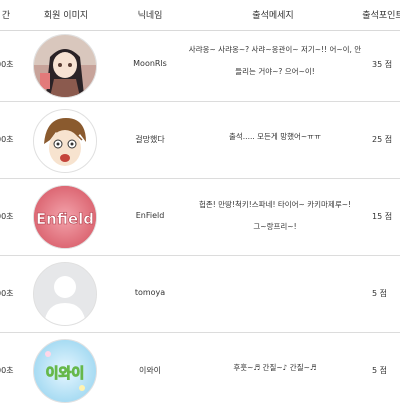 This screenshot has height=409, width=400. What do you see at coordinates (382, 139) in the screenshot?
I see `row-points: 25 점` at bounding box center [382, 139].